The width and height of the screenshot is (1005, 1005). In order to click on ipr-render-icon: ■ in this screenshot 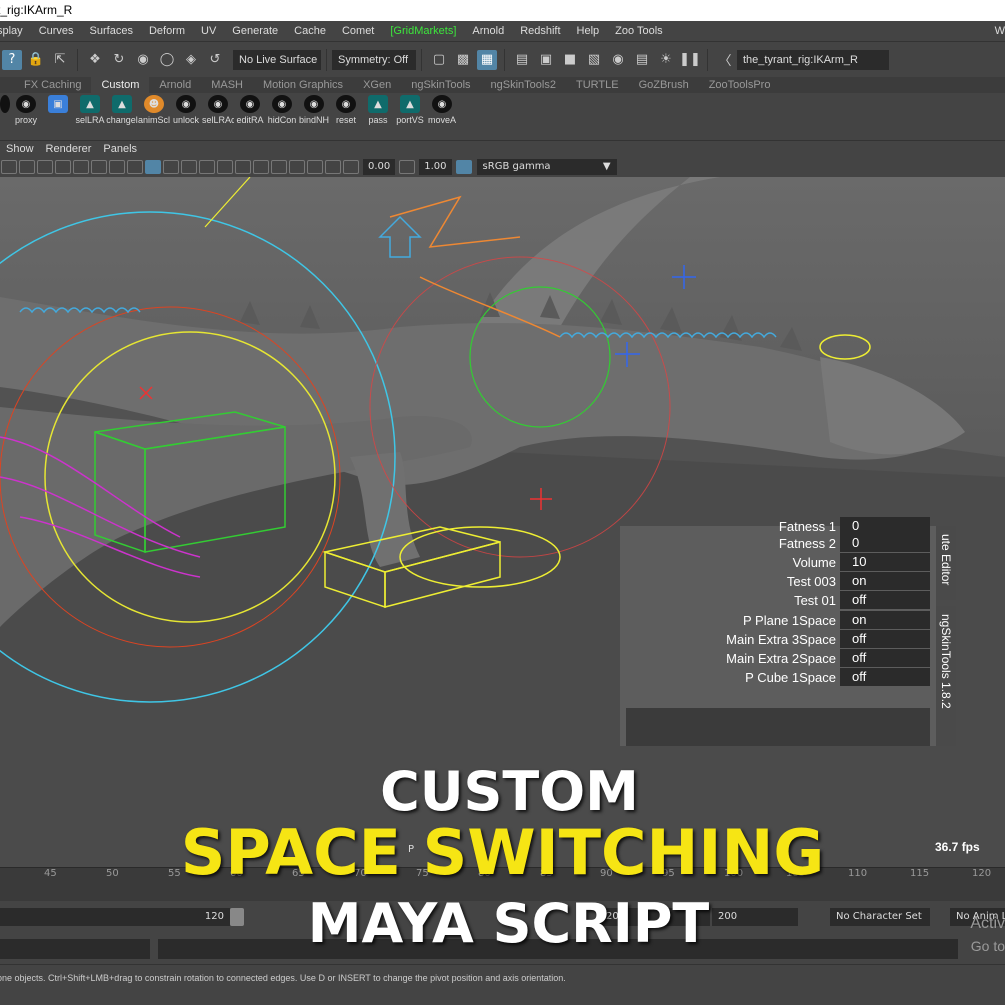, I will do `click(570, 60)`.